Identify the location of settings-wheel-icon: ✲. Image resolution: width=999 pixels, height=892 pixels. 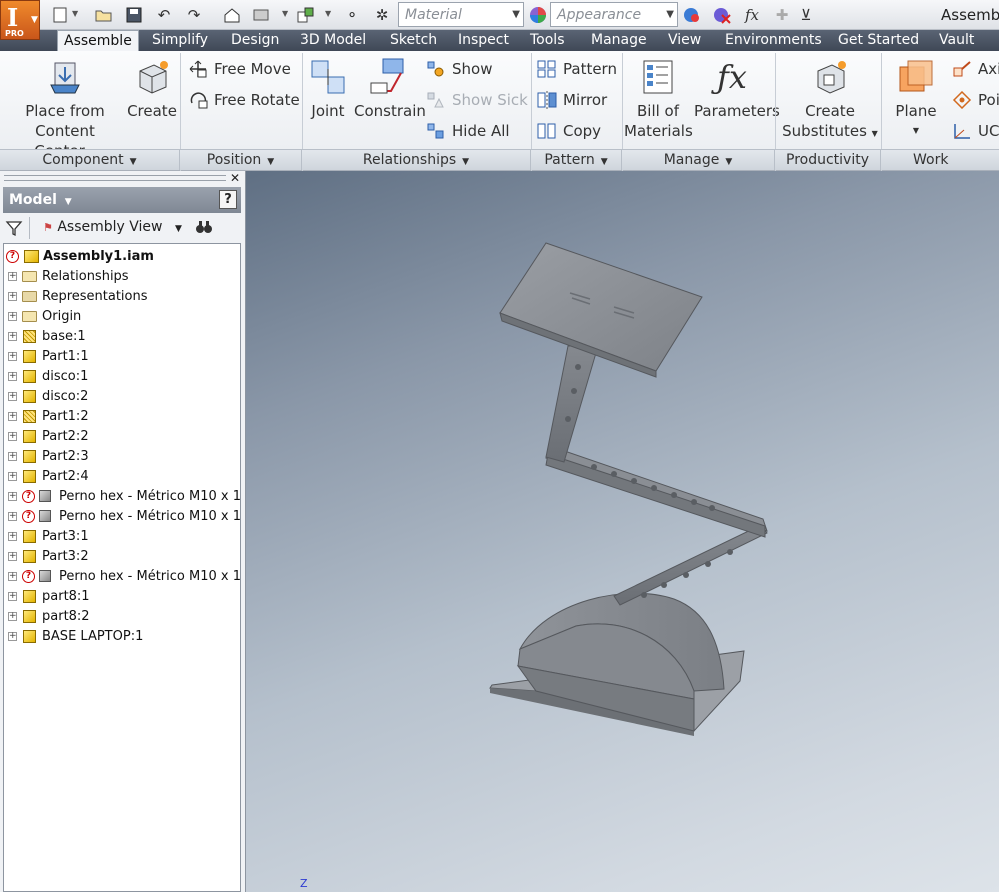
(382, 15).